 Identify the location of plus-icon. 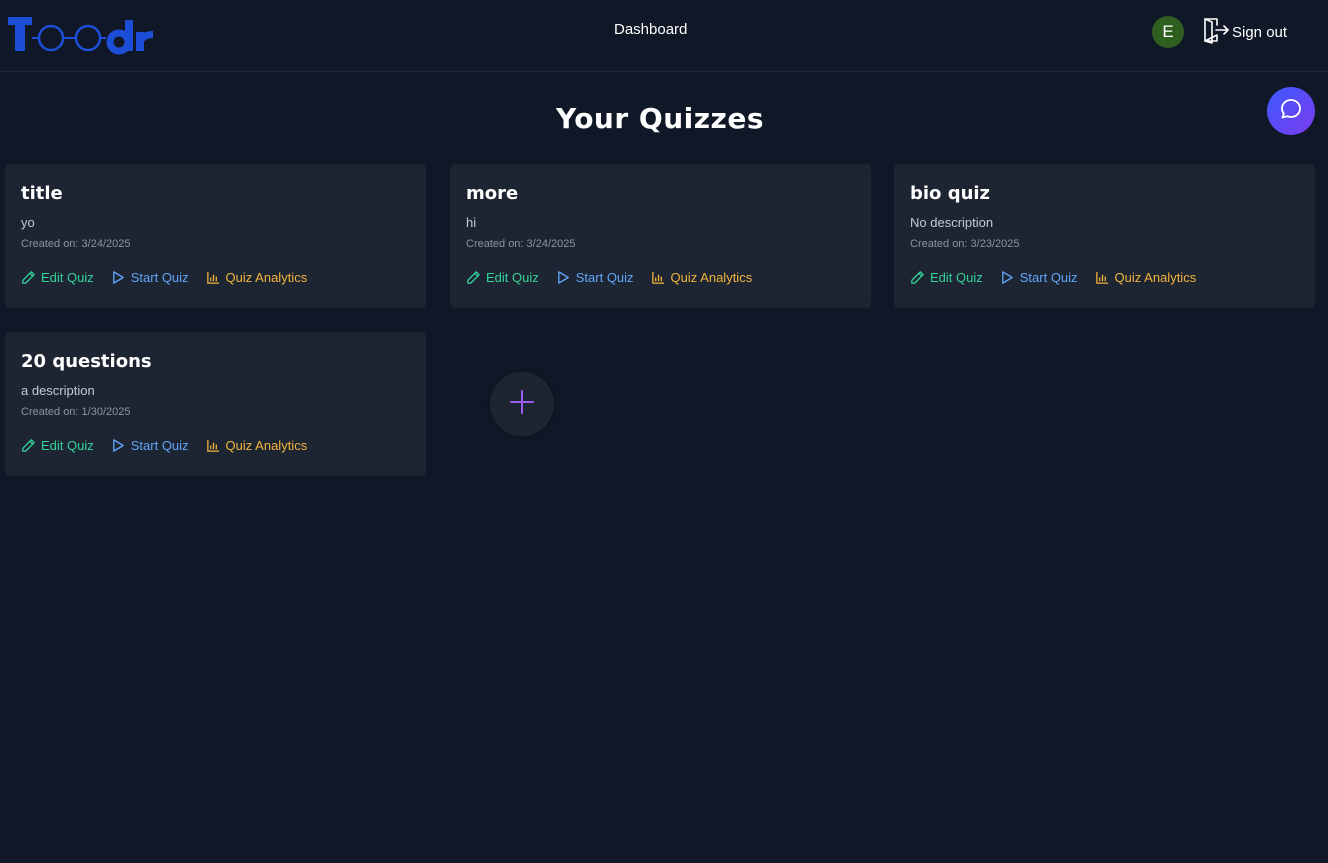
(522, 404).